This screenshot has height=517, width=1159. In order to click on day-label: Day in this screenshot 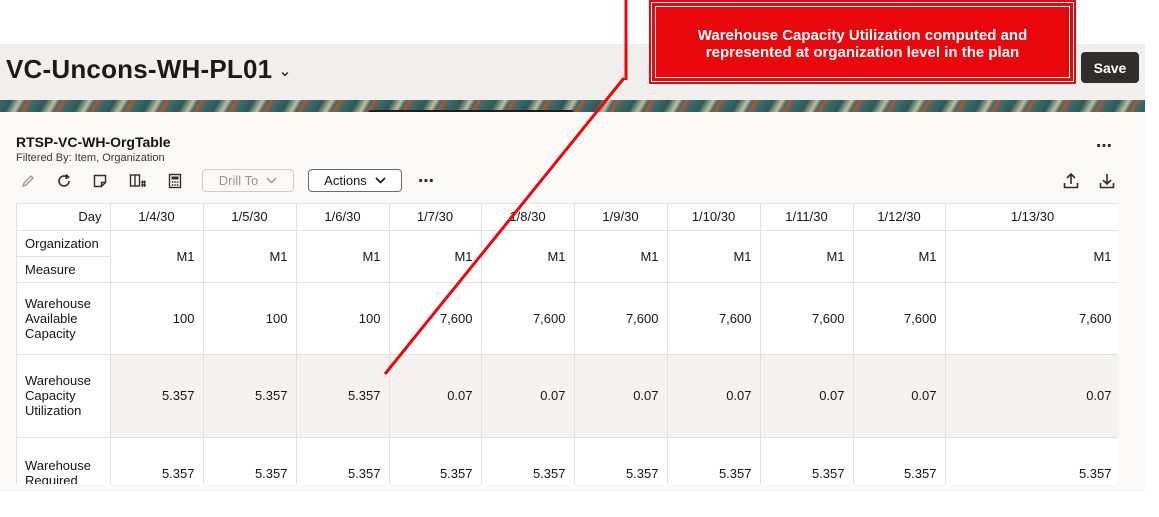, I will do `click(64, 217)`.